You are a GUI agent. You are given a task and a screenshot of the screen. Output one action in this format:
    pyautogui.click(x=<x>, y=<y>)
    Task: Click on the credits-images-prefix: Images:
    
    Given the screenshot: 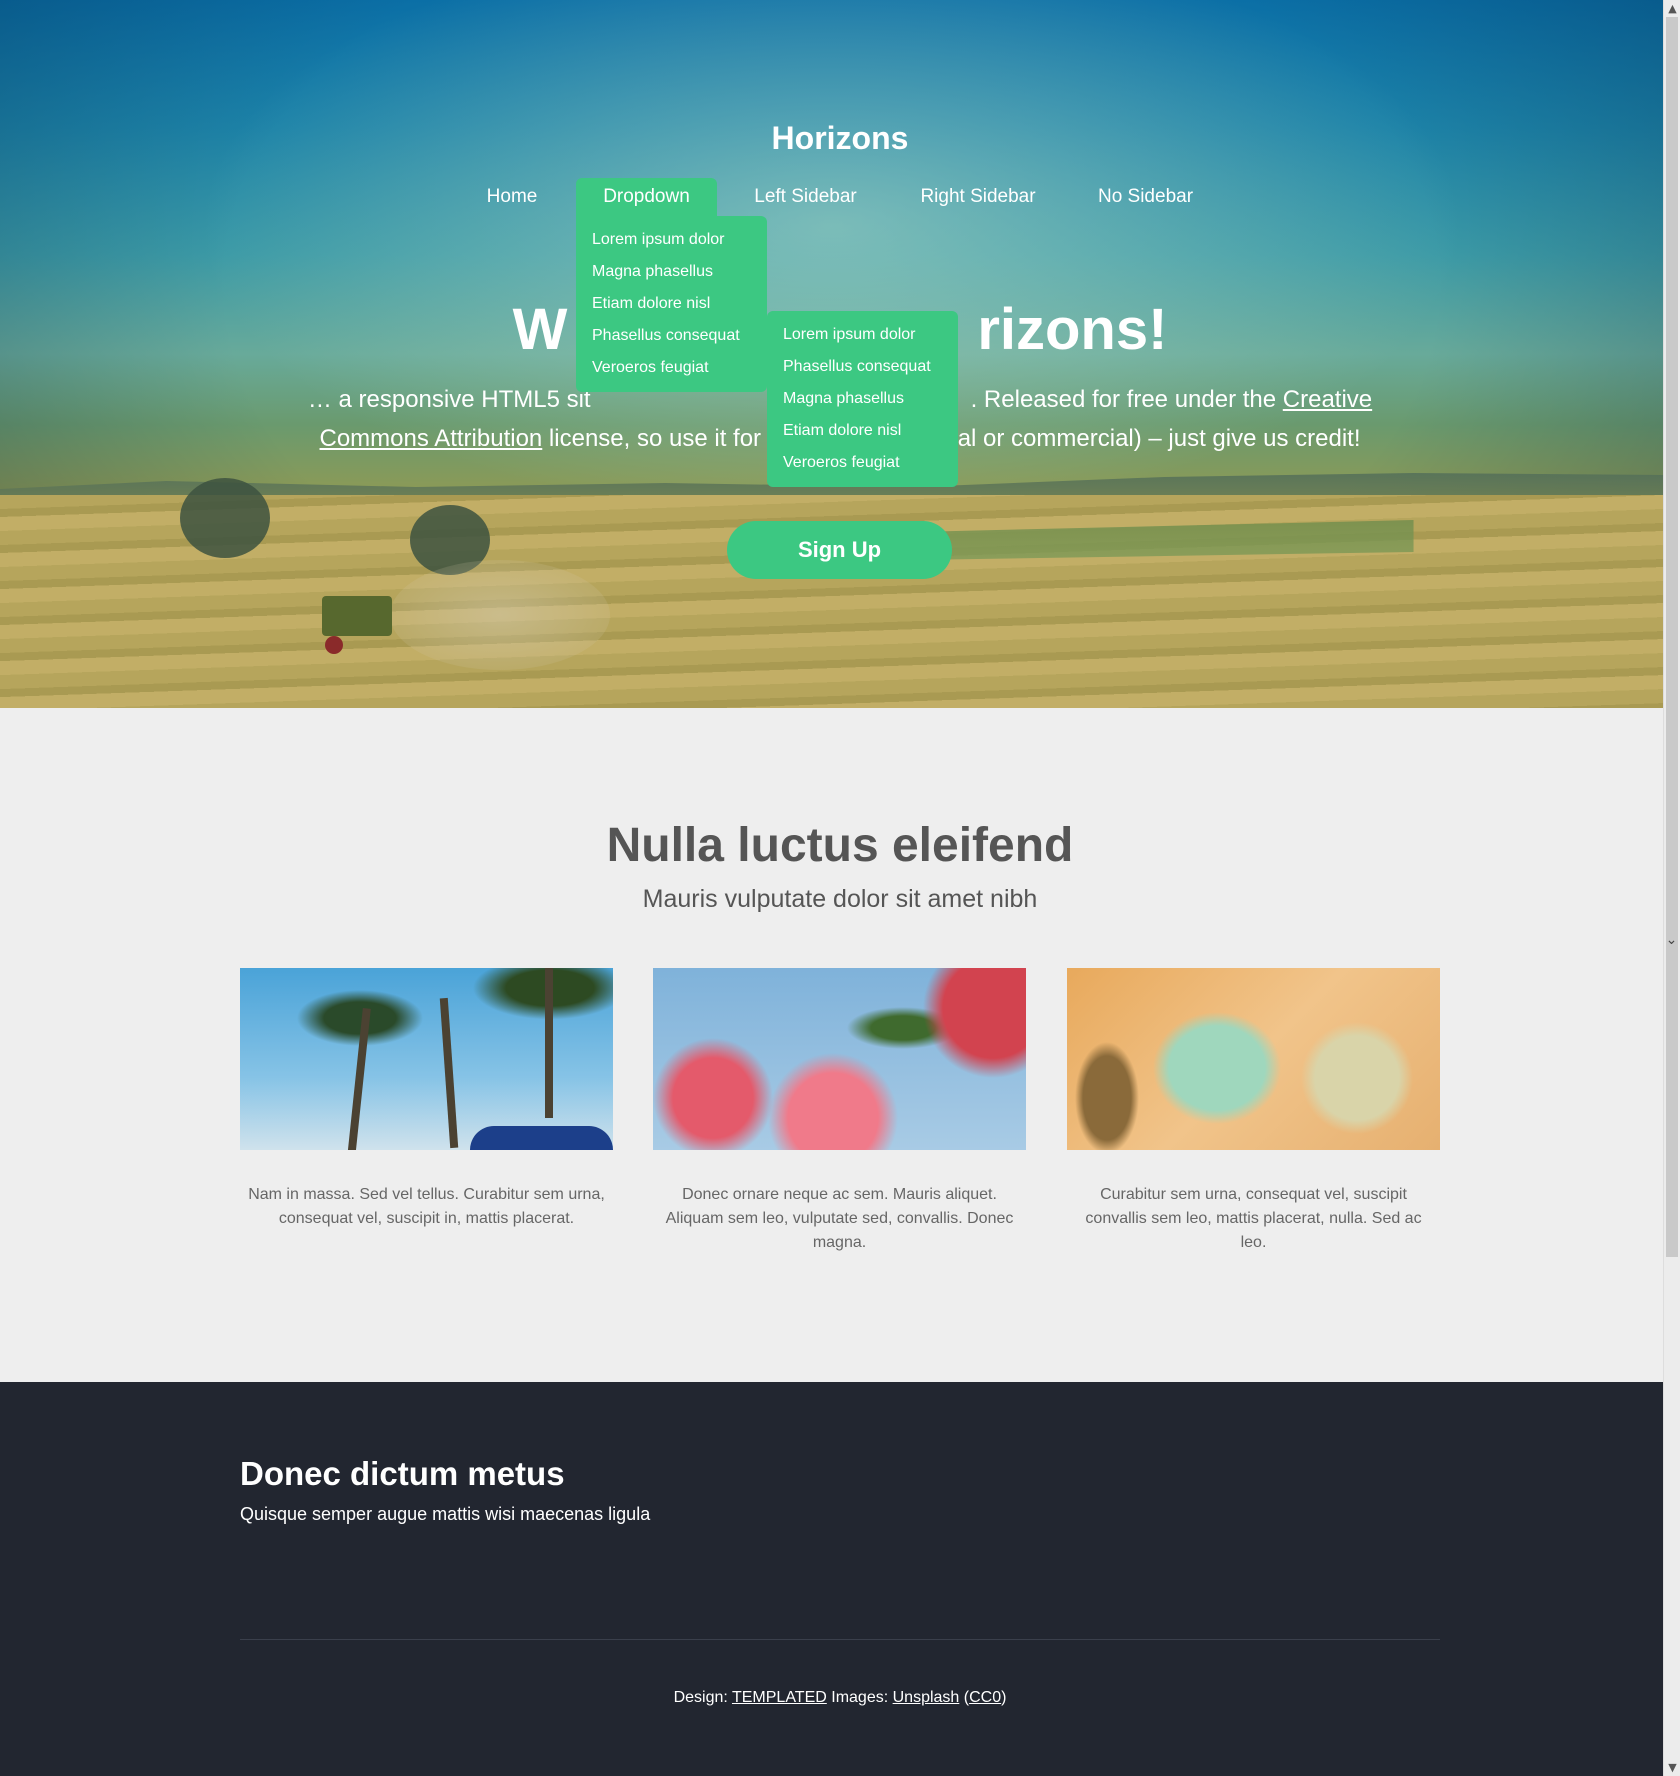 What is the action you would take?
    pyautogui.click(x=859, y=1697)
    